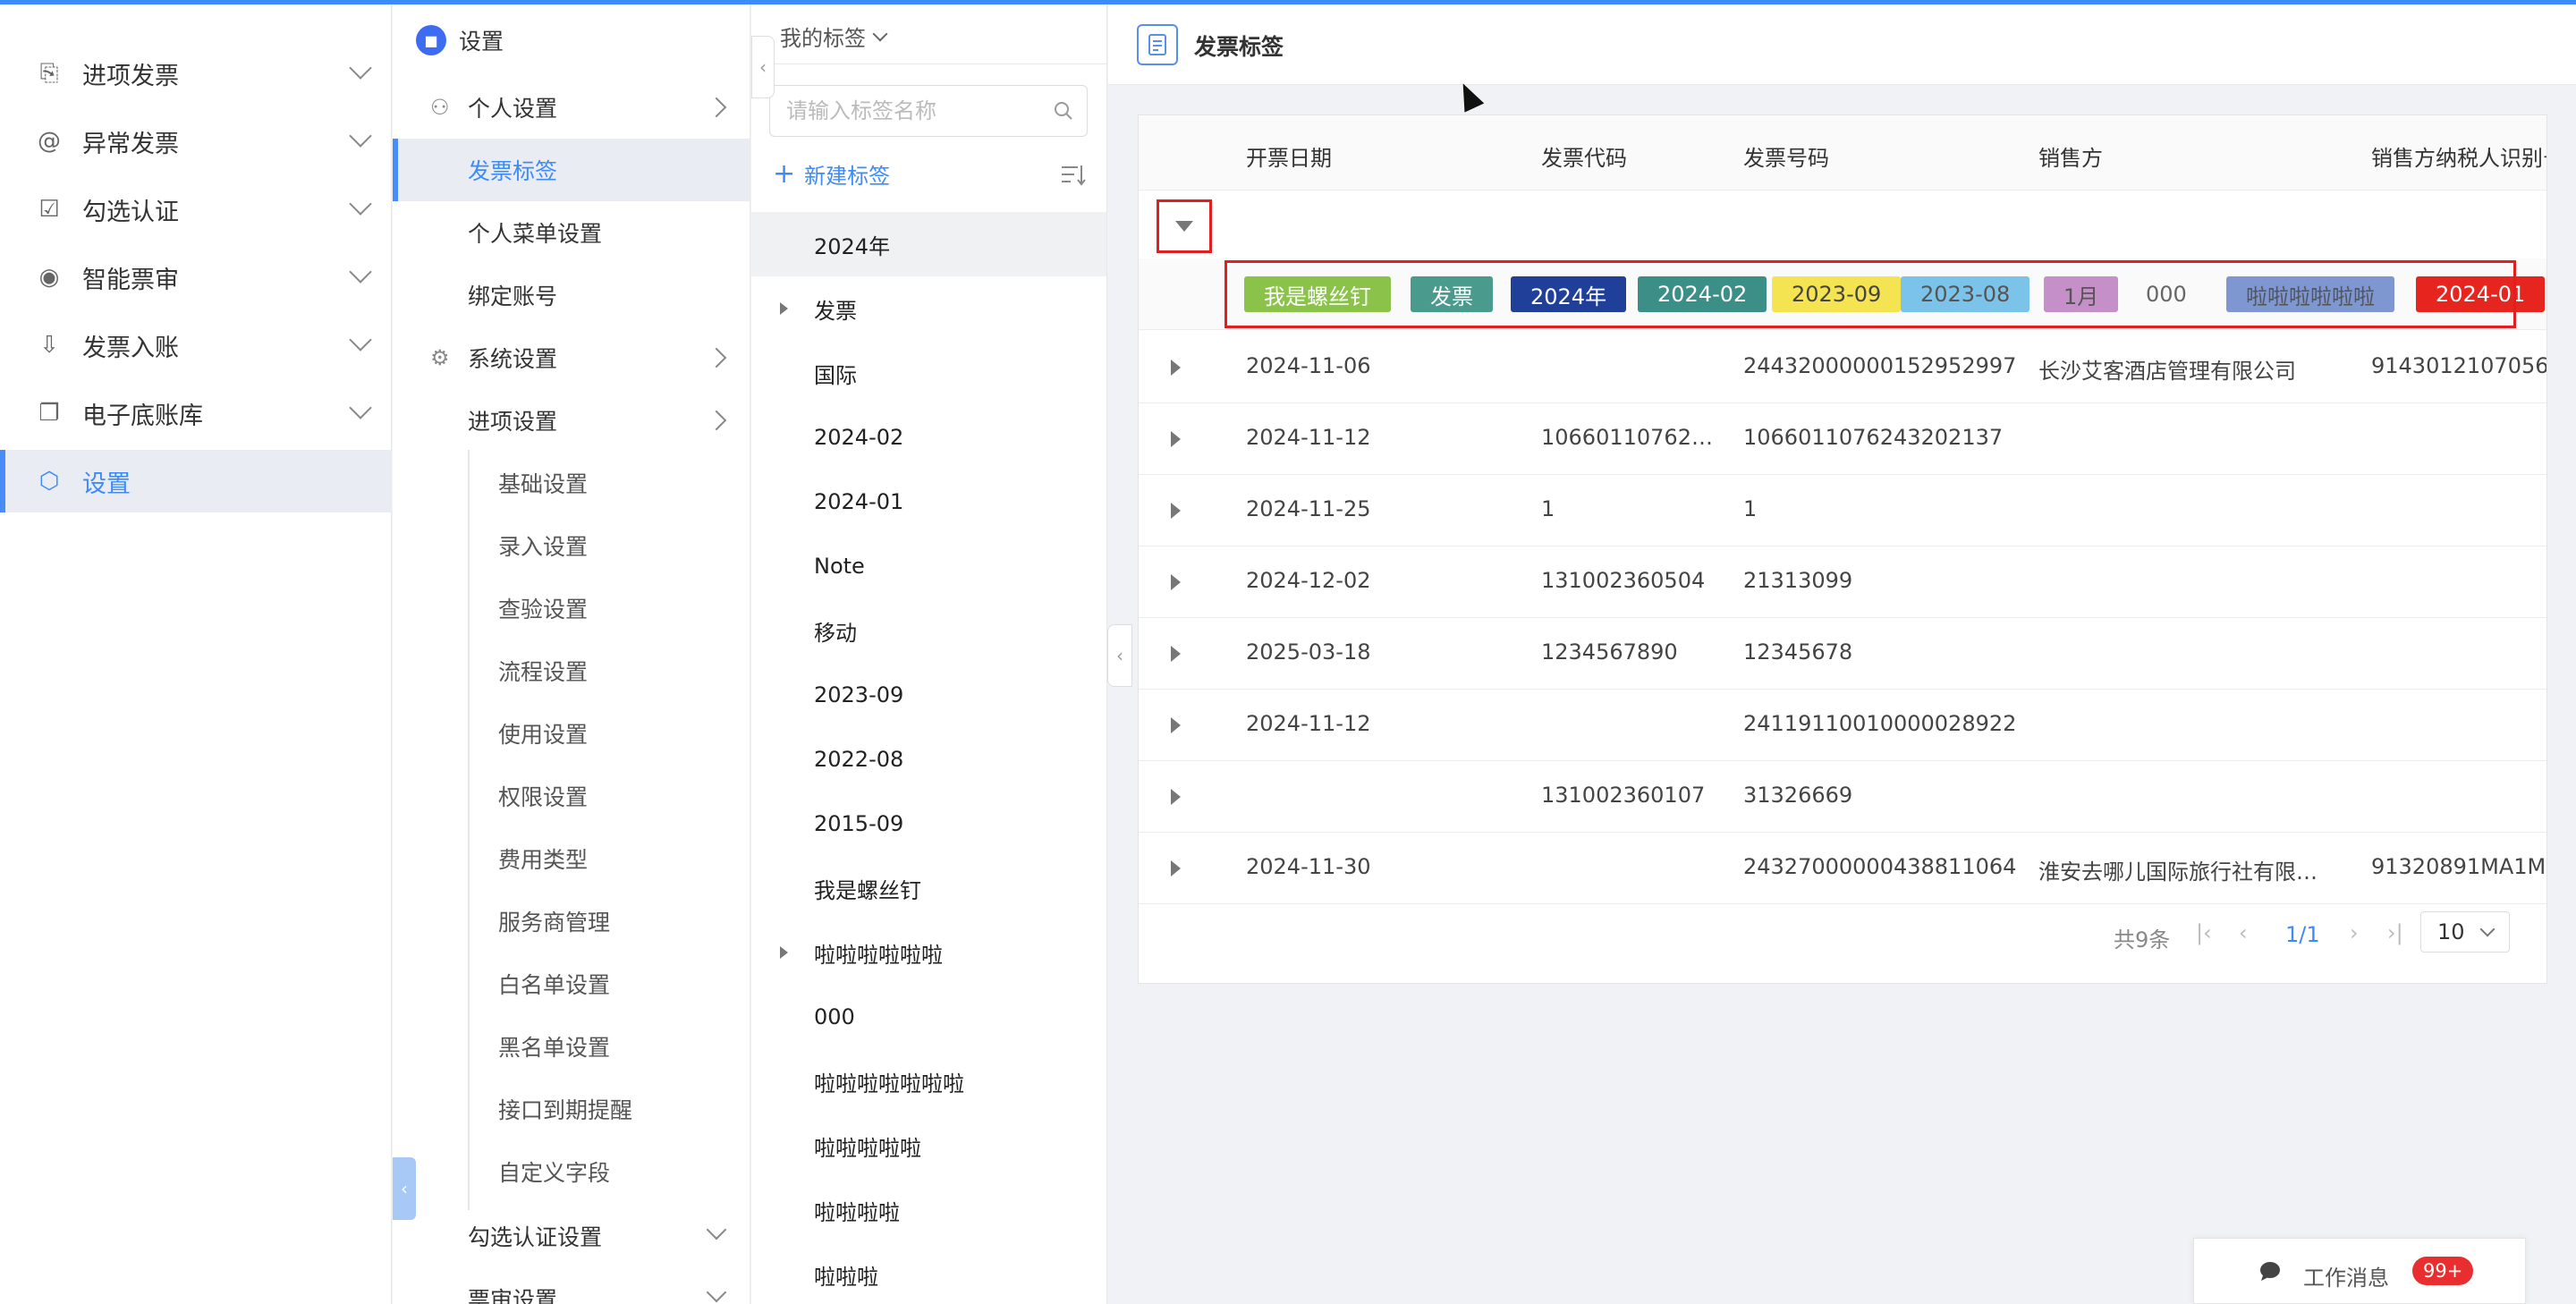 This screenshot has height=1304, width=2576. Describe the element at coordinates (196, 73) in the screenshot. I see `nav-item-0: ⎘ 进项发票` at that location.